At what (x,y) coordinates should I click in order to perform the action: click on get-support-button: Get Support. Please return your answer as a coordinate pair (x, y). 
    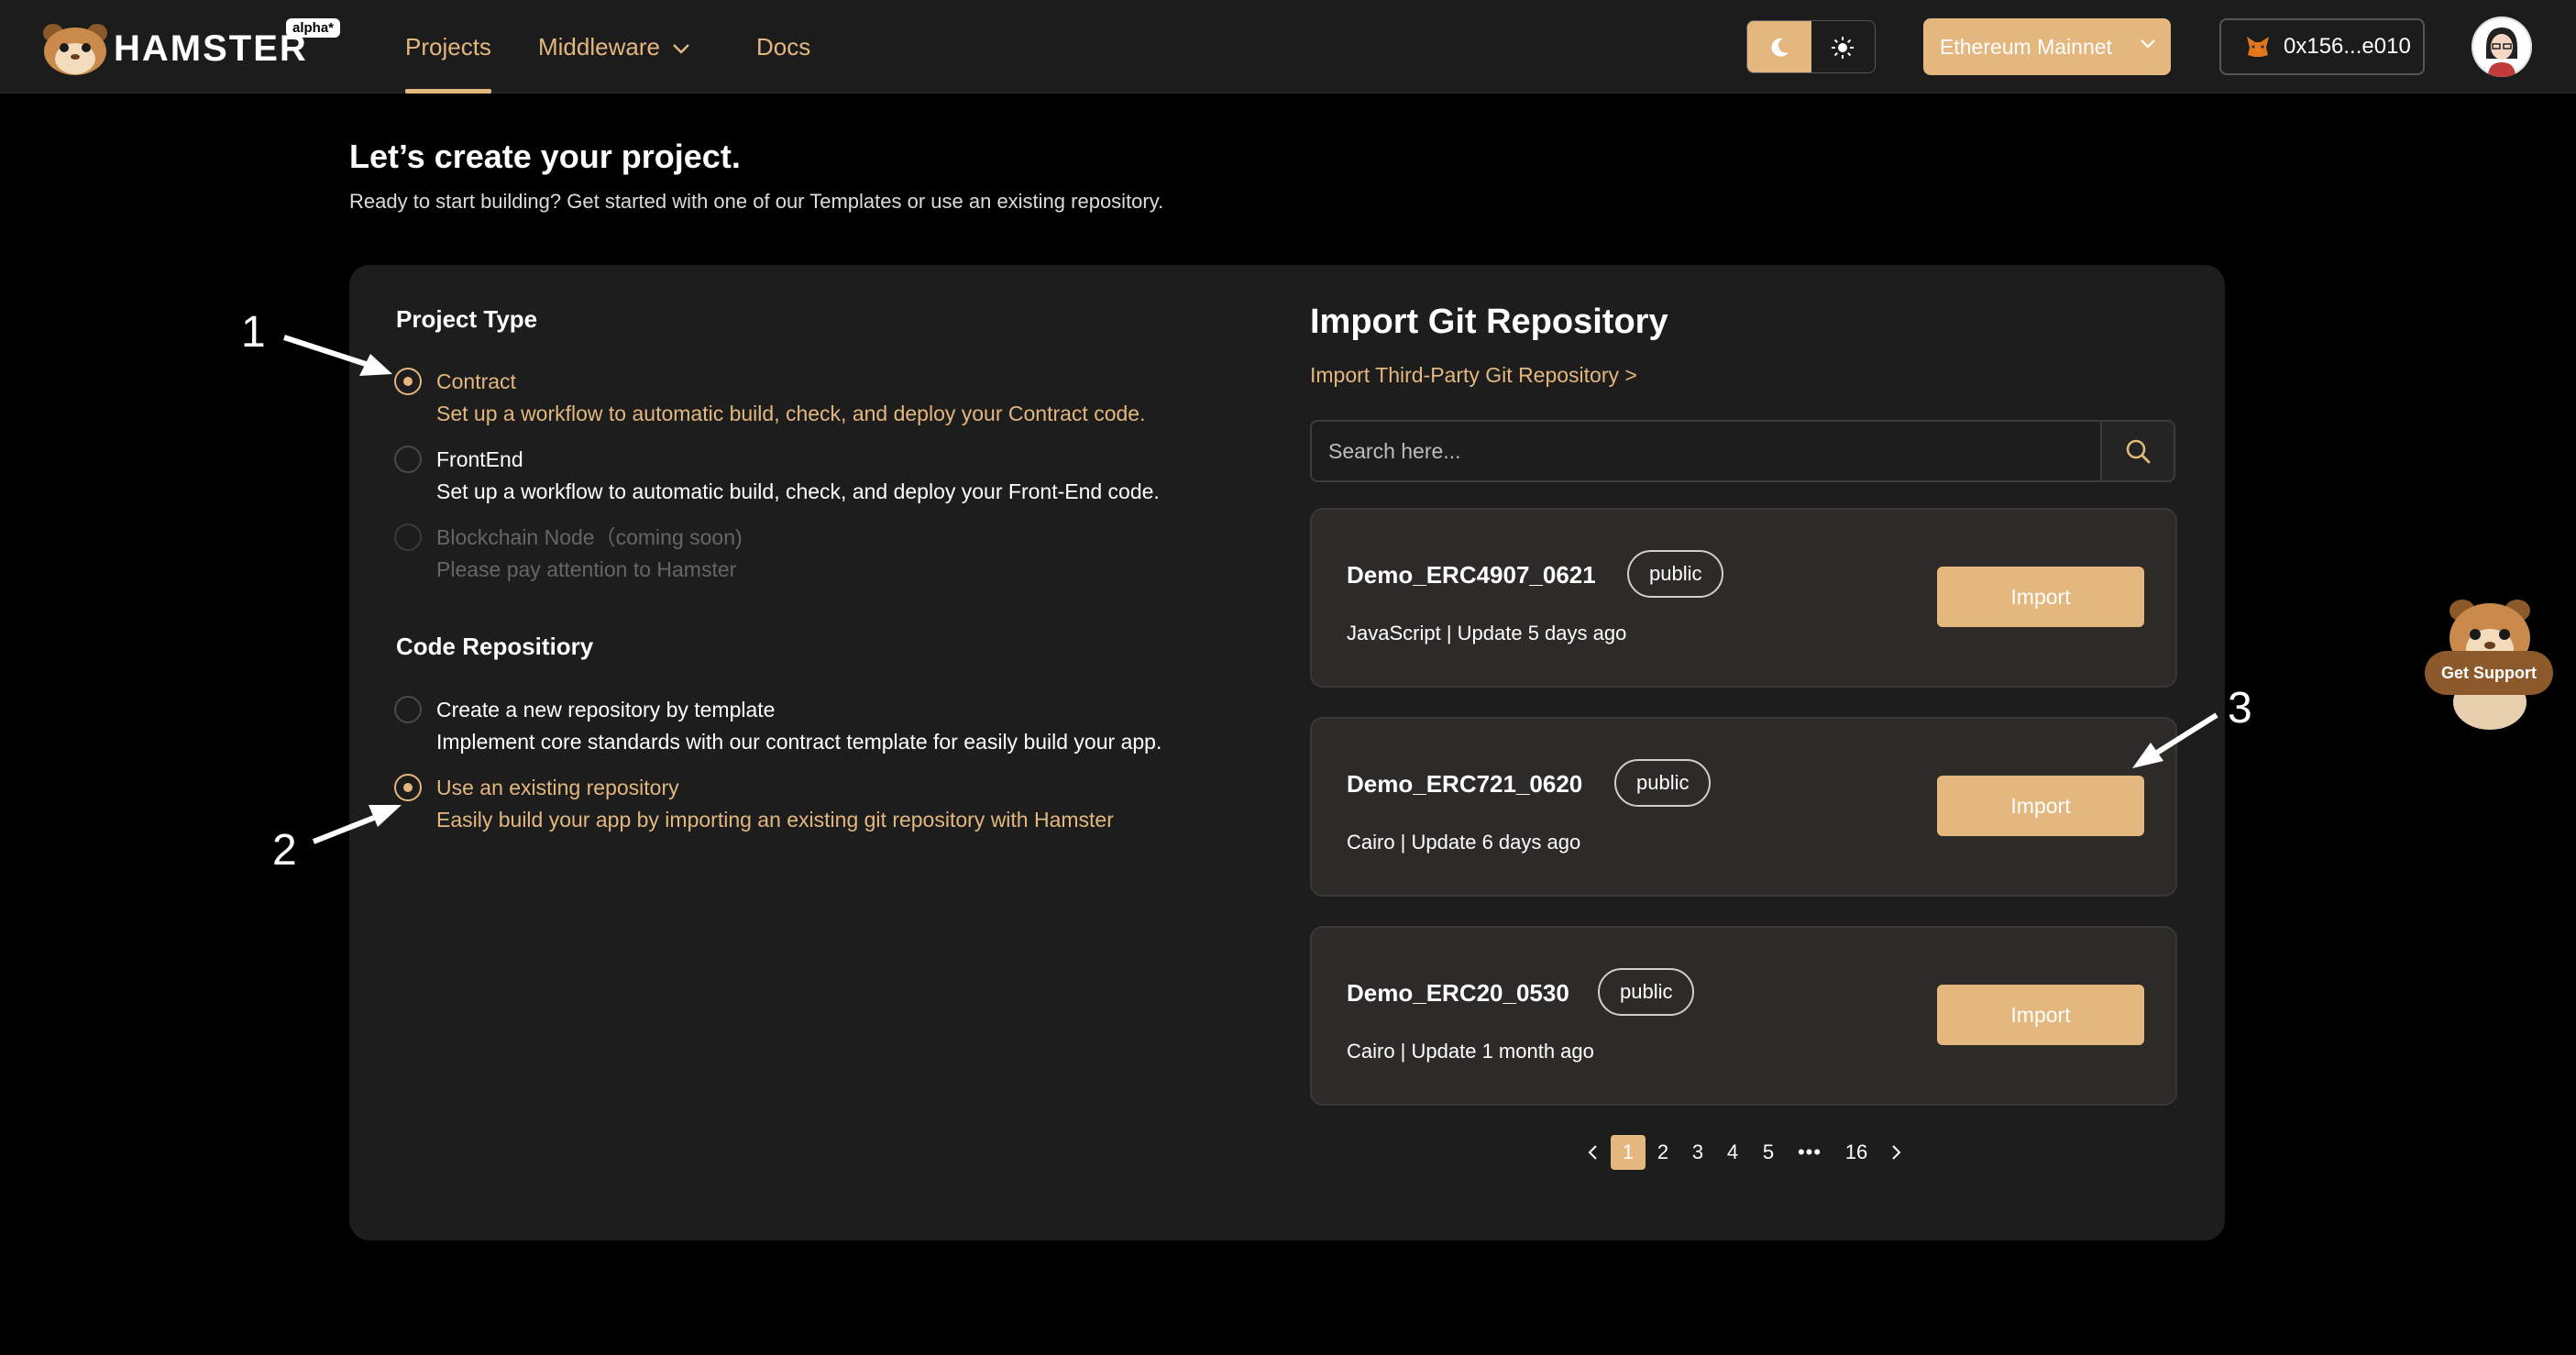
    Looking at the image, I should click on (2489, 673).